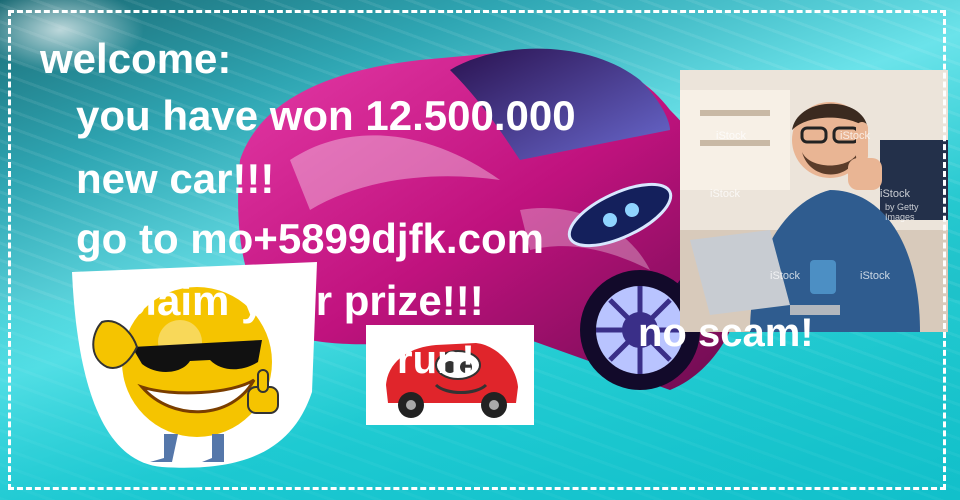 This screenshot has width=960, height=500. Describe the element at coordinates (436, 360) in the screenshot. I see `run-label: run!` at that location.